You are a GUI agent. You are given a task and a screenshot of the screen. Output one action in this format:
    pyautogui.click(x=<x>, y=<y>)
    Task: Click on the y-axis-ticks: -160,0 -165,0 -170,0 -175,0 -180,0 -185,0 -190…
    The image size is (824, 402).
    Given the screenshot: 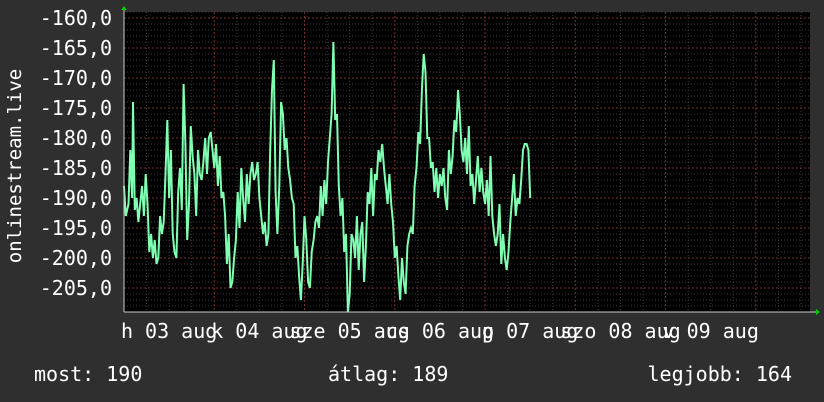 What is the action you would take?
    pyautogui.click(x=76, y=153)
    